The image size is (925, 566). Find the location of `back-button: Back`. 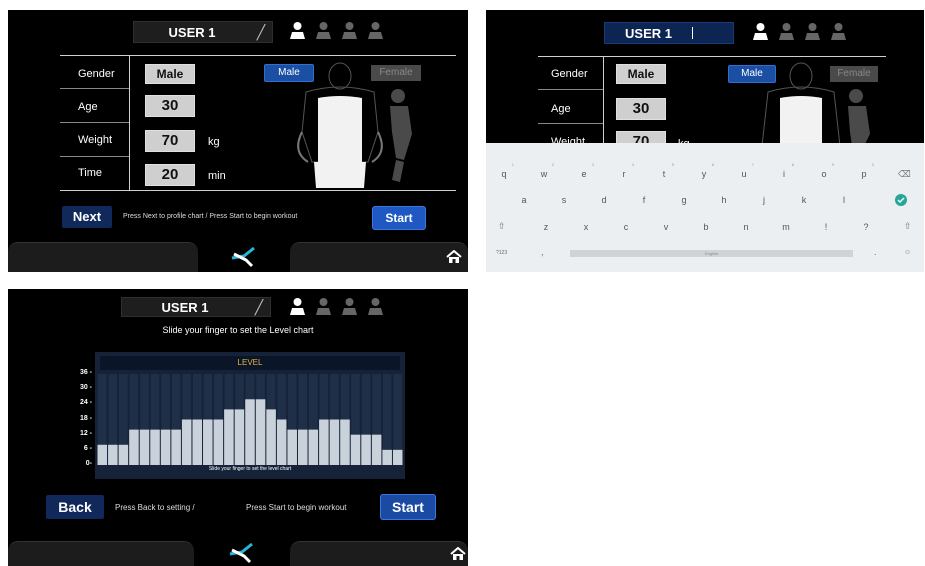

back-button: Back is located at coordinates (75, 507).